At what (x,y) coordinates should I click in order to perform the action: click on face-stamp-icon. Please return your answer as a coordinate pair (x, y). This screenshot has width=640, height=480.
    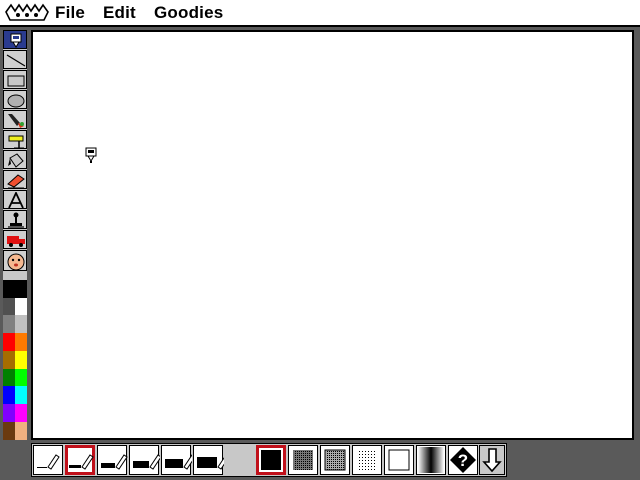
    Looking at the image, I should click on (16, 262).